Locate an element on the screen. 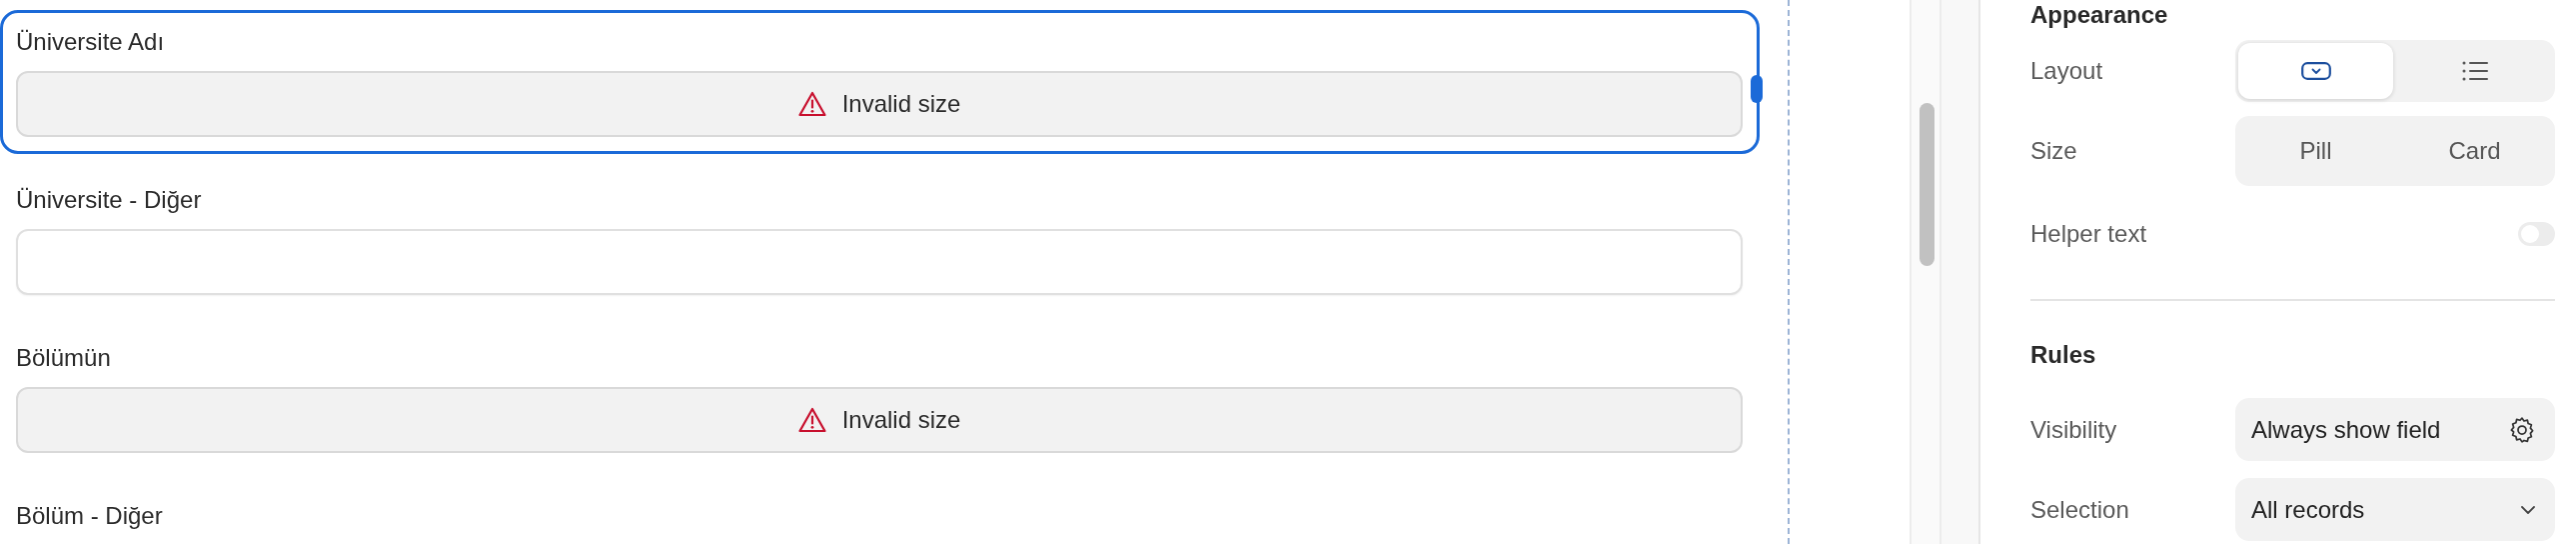 This screenshot has height=544, width=2576. size-option: Card is located at coordinates (2474, 151).